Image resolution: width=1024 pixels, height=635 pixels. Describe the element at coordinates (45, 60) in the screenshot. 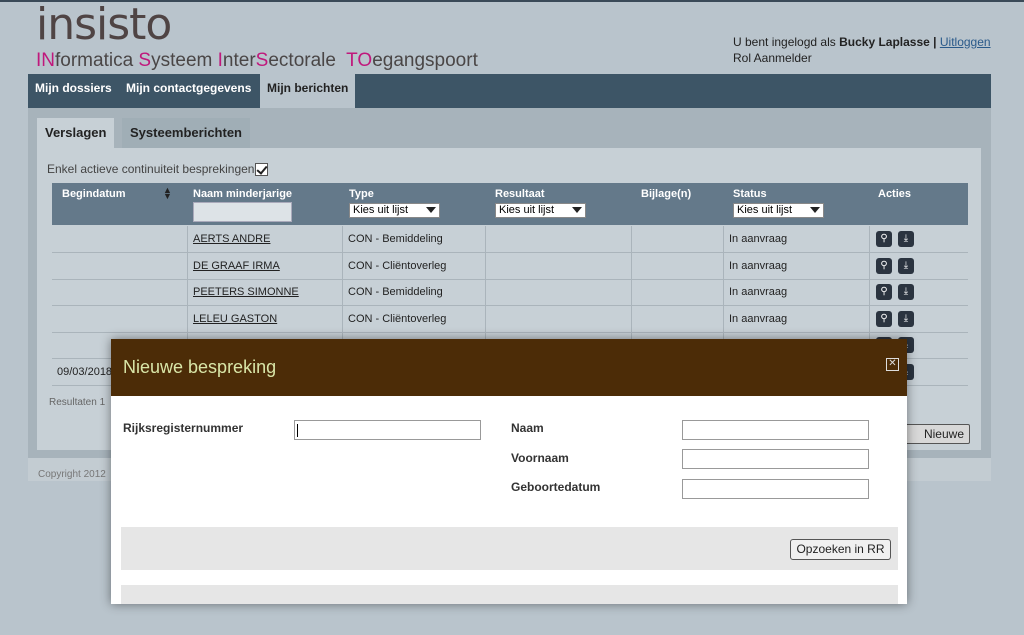

I see `tagline-part: IN` at that location.